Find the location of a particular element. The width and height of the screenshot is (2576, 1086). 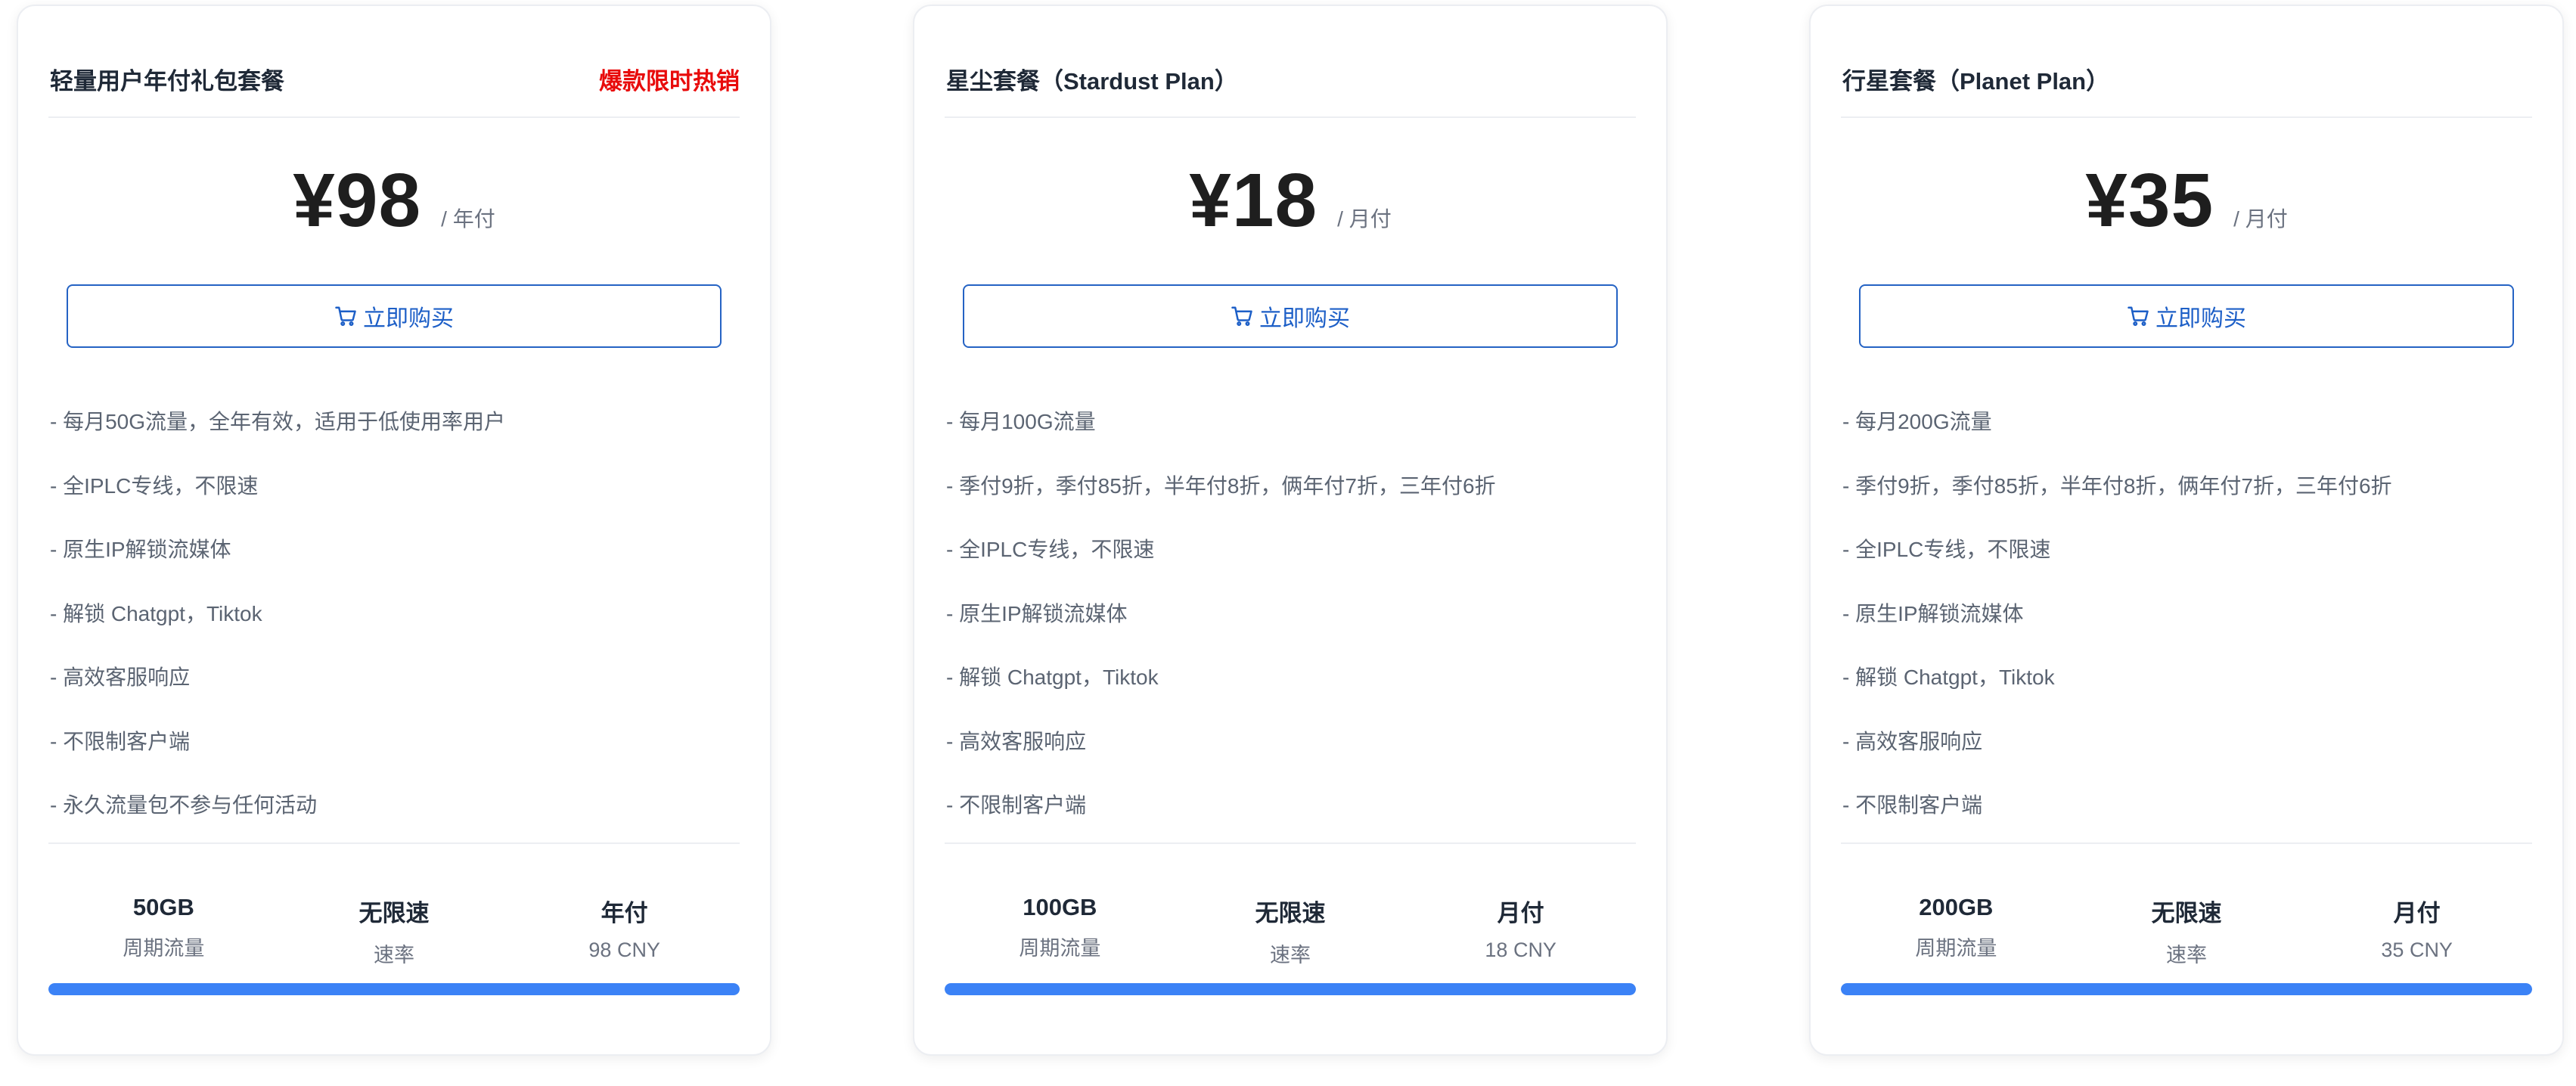

plan-stat-value: 100GB is located at coordinates (1060, 907).